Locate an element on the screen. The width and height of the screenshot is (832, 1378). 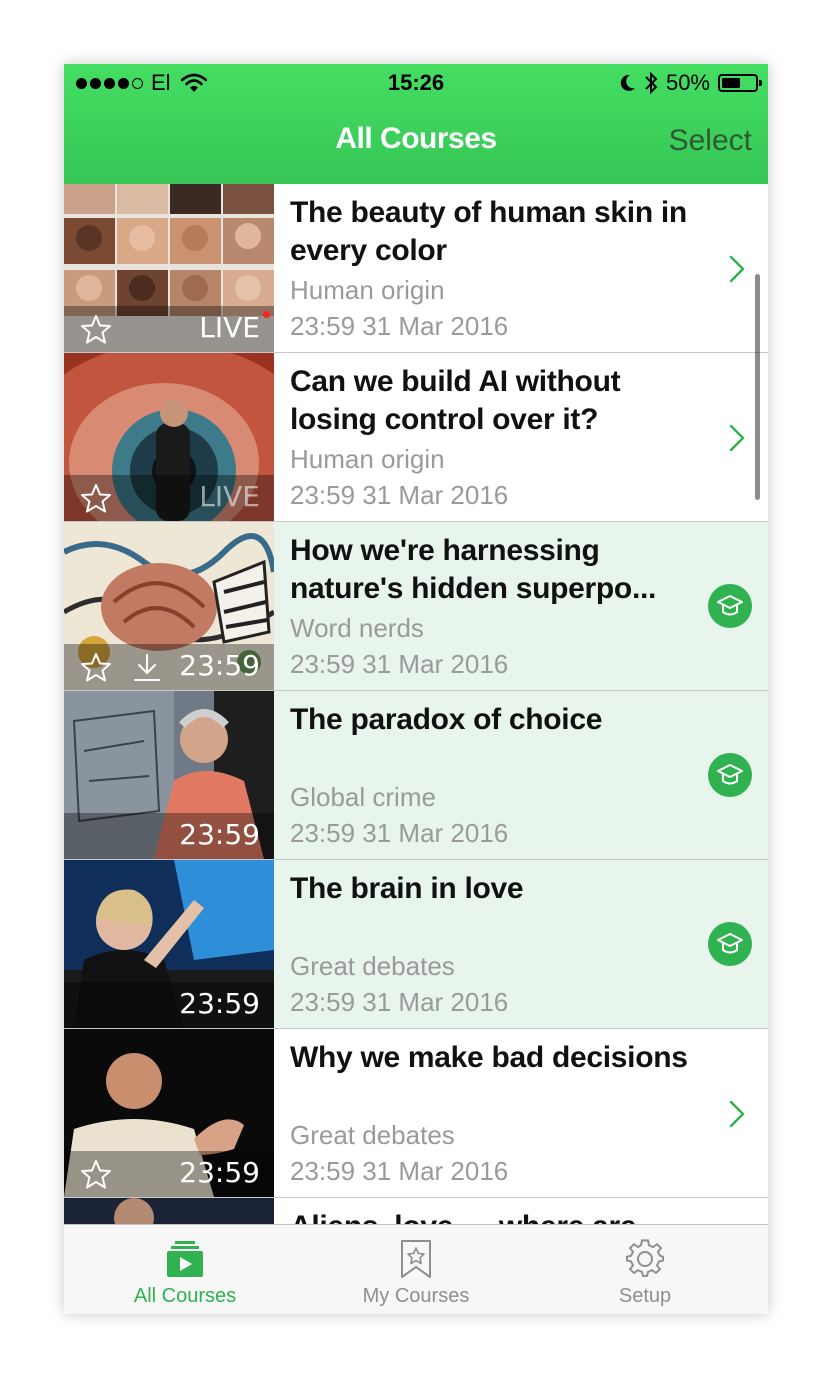
course-title: Aliens, love — where are is located at coordinates (490, 1216).